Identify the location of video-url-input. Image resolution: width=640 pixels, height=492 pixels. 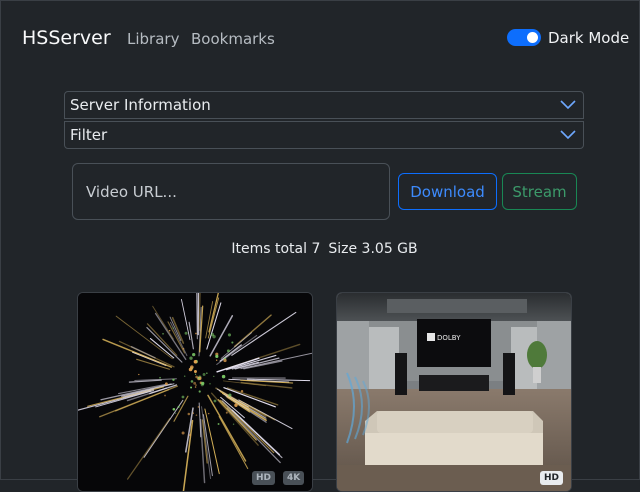
(230, 191).